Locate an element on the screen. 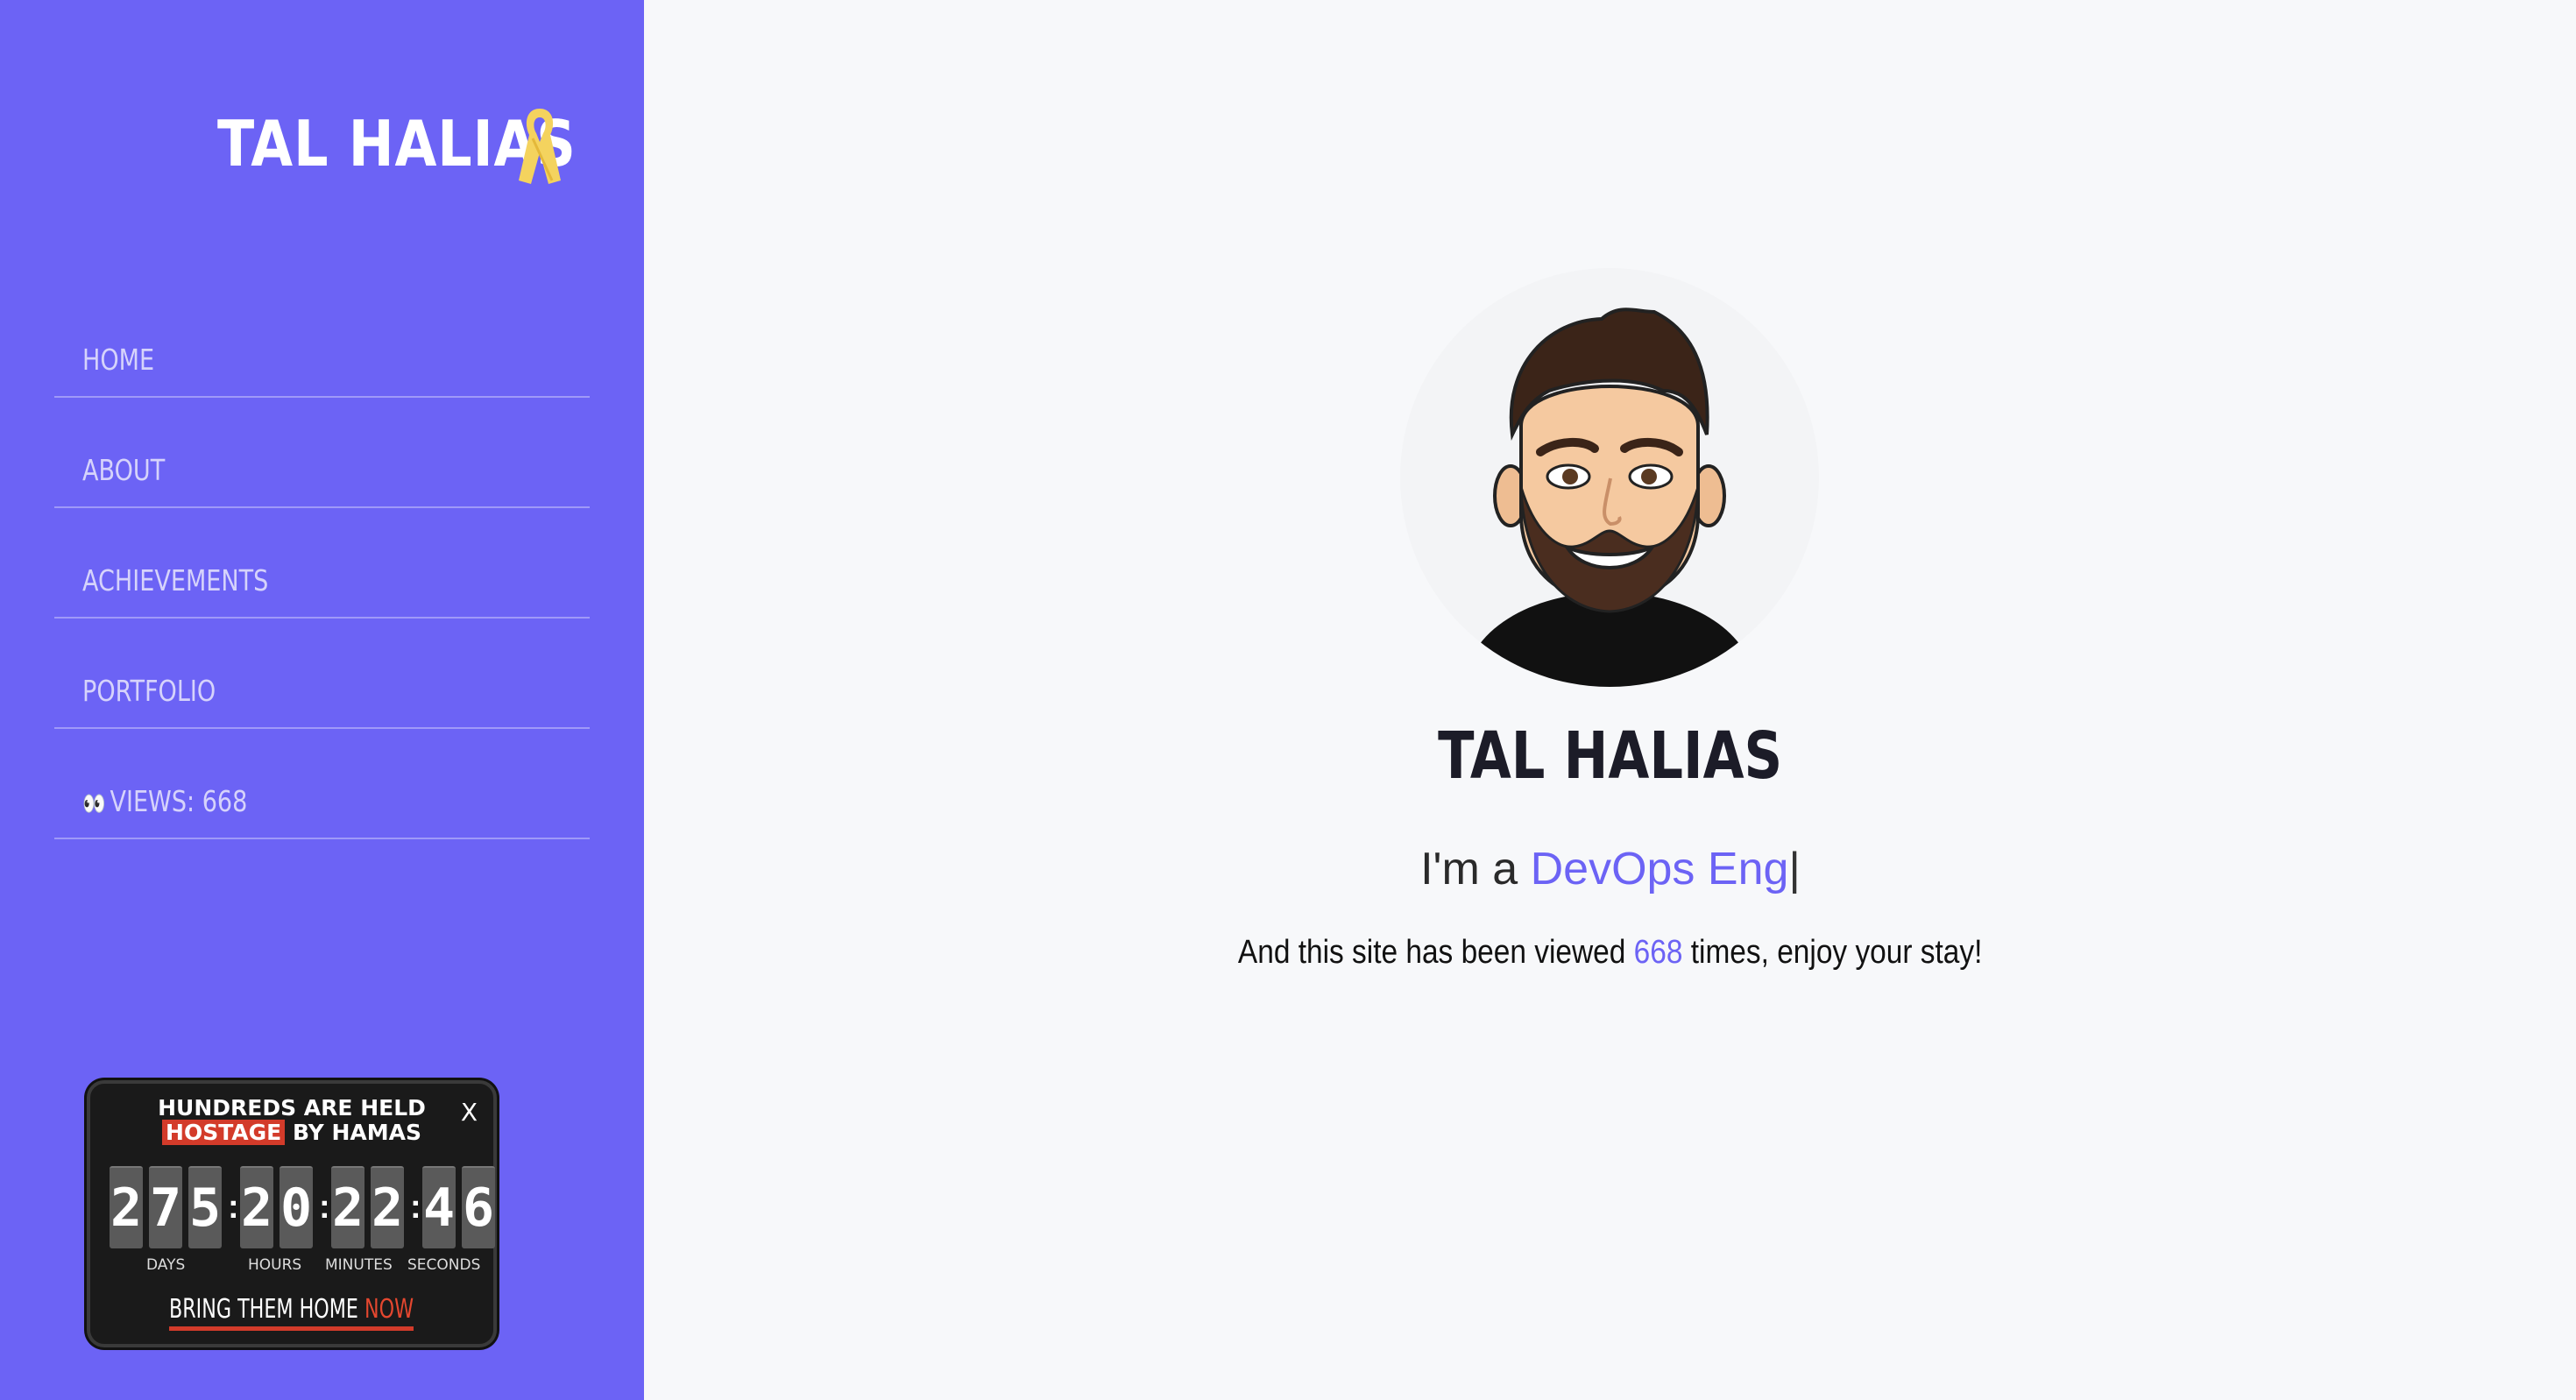 The image size is (2576, 1400). typing-cursor: | is located at coordinates (1794, 869).